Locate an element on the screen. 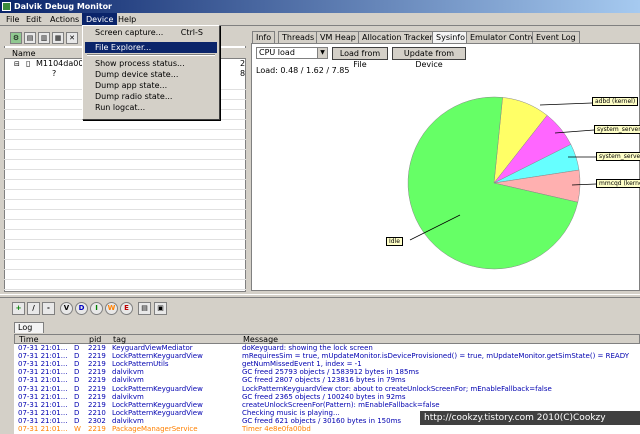  device-cell: 2 is located at coordinates (243, 63).